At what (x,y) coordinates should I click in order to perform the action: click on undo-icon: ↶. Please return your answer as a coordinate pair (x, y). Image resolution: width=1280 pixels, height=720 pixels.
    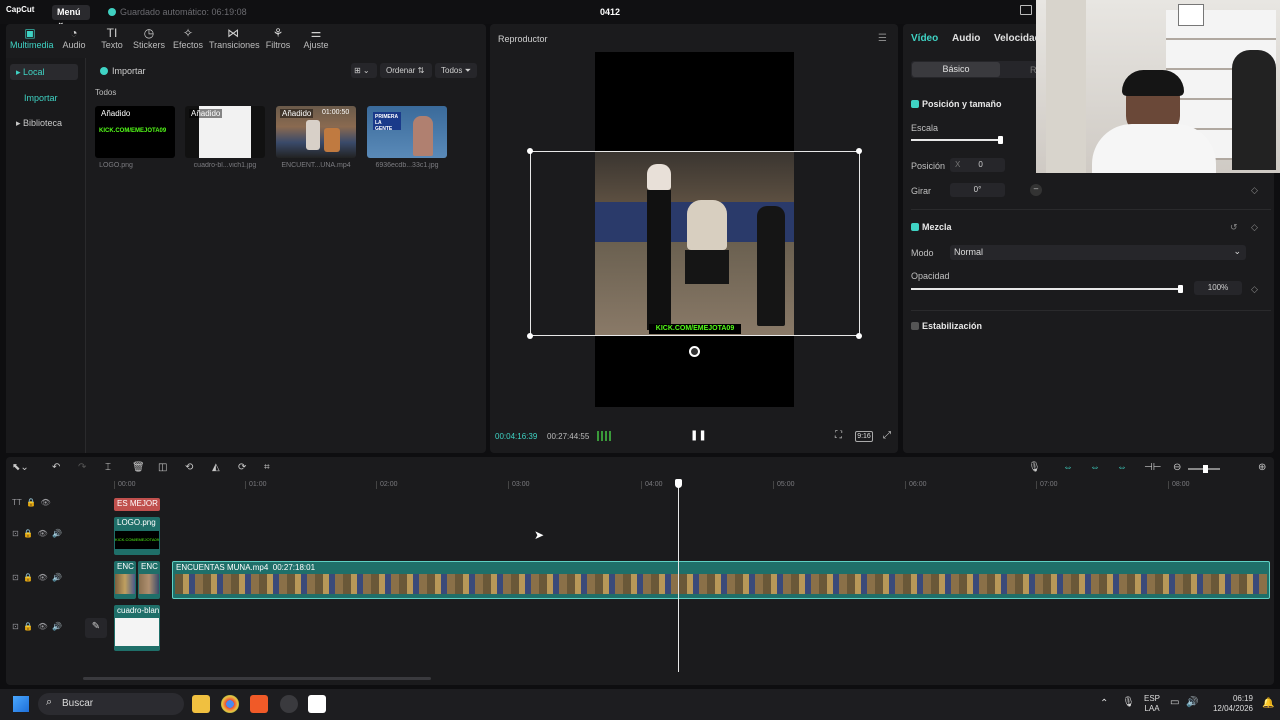
    Looking at the image, I should click on (56, 467).